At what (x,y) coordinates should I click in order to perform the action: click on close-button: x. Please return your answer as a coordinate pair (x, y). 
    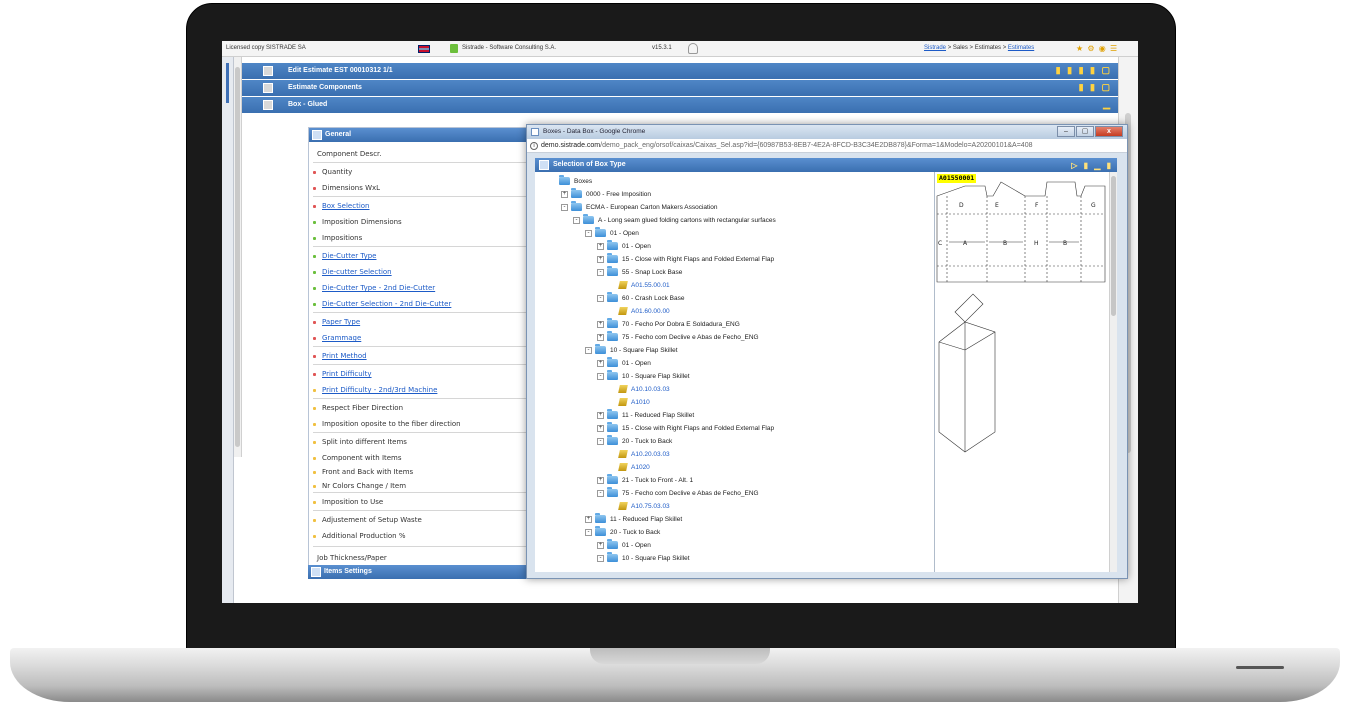
    Looking at the image, I should click on (1109, 131).